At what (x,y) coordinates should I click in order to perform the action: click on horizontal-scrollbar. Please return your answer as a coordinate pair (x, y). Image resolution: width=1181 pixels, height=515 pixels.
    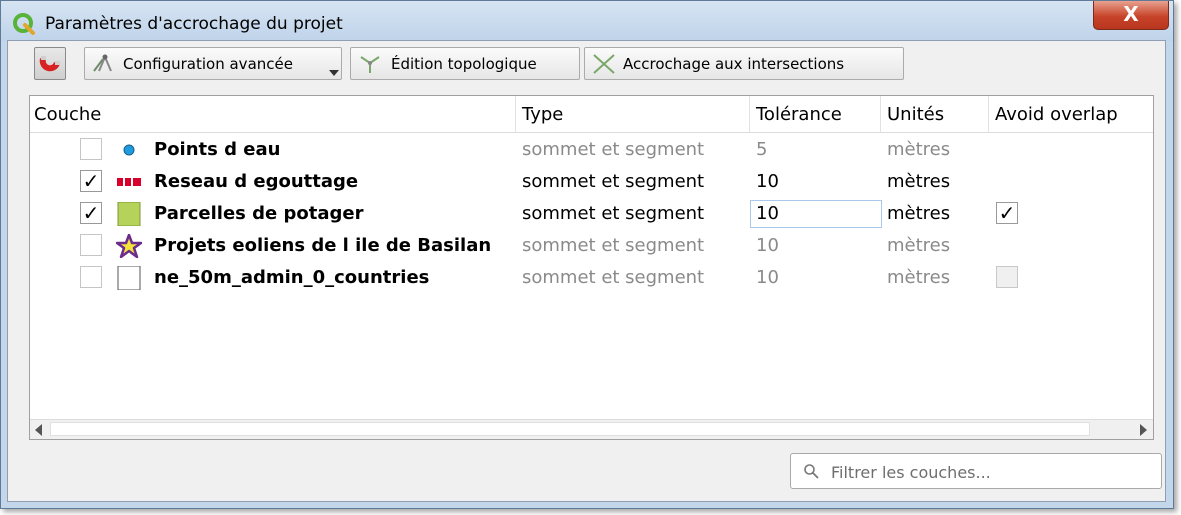
    Looking at the image, I should click on (591, 429).